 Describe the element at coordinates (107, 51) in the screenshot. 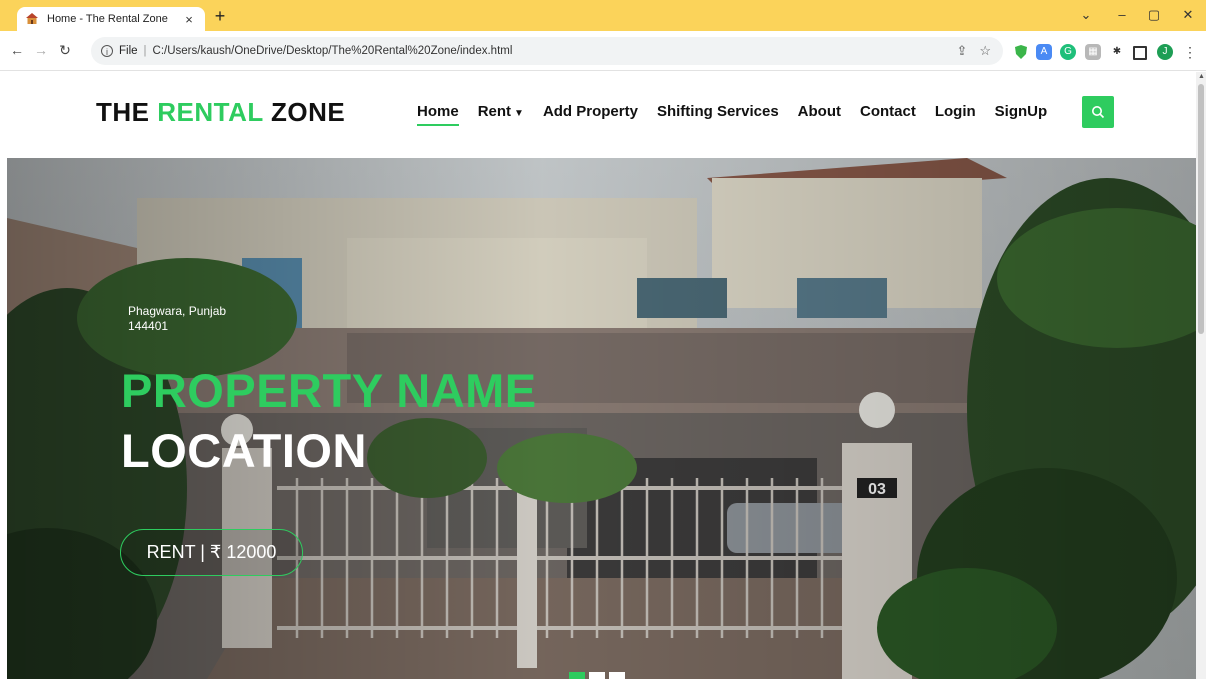

I see `info-icon: i` at that location.